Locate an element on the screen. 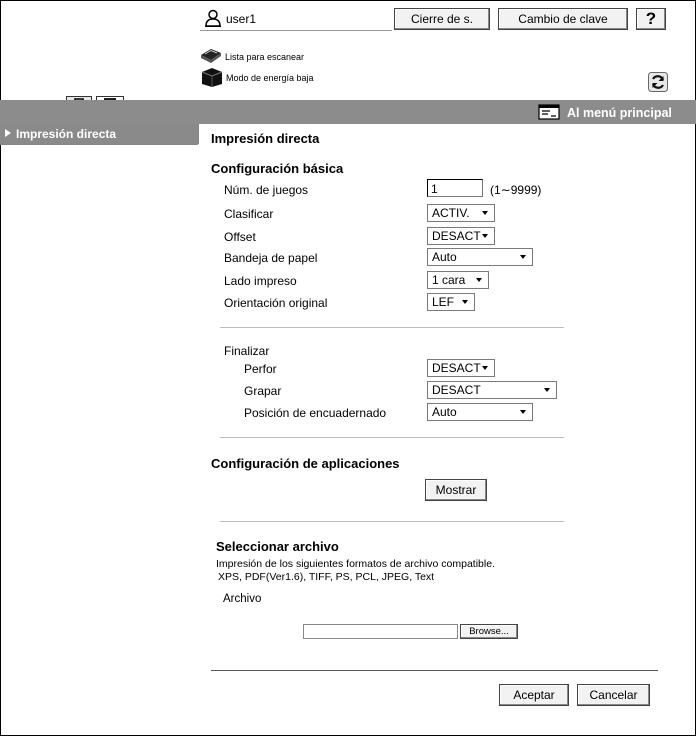 Image resolution: width=696 pixels, height=736 pixels. staple-select: DESACT is located at coordinates (492, 390).